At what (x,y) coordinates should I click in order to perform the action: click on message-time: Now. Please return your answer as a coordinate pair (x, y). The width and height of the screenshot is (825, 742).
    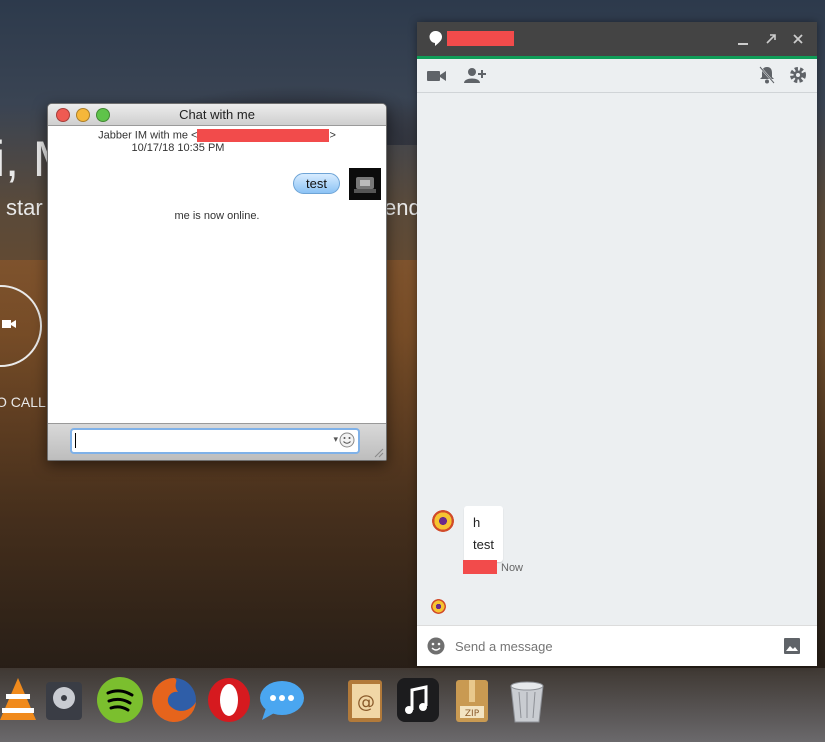
    Looking at the image, I should click on (512, 568).